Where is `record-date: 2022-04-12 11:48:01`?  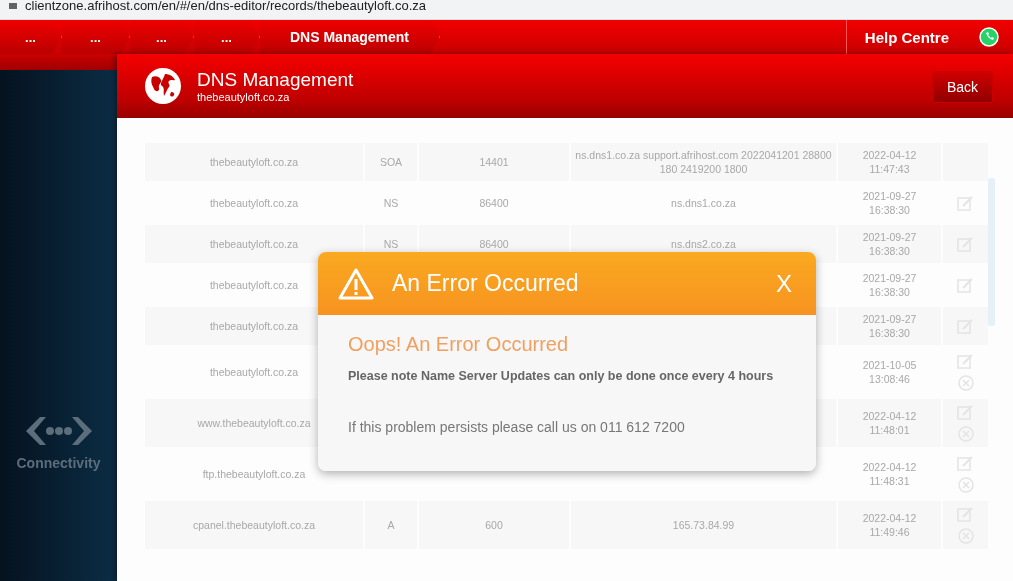 record-date: 2022-04-12 11:48:01 is located at coordinates (889, 423).